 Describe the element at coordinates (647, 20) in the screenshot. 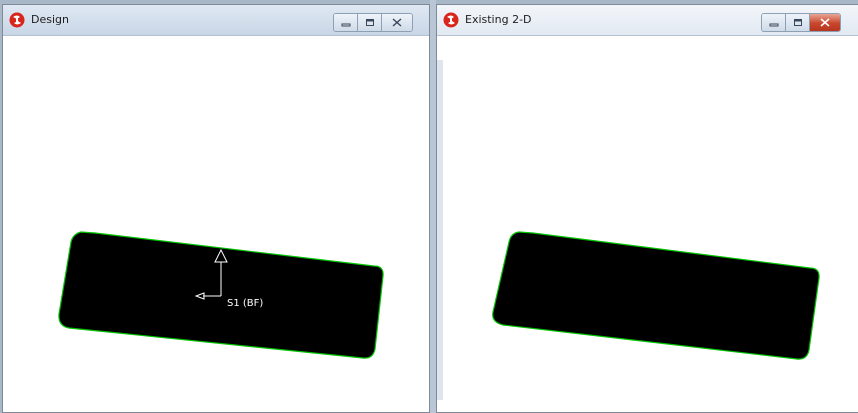

I see `existing-titlebar: Existing 2-D` at that location.